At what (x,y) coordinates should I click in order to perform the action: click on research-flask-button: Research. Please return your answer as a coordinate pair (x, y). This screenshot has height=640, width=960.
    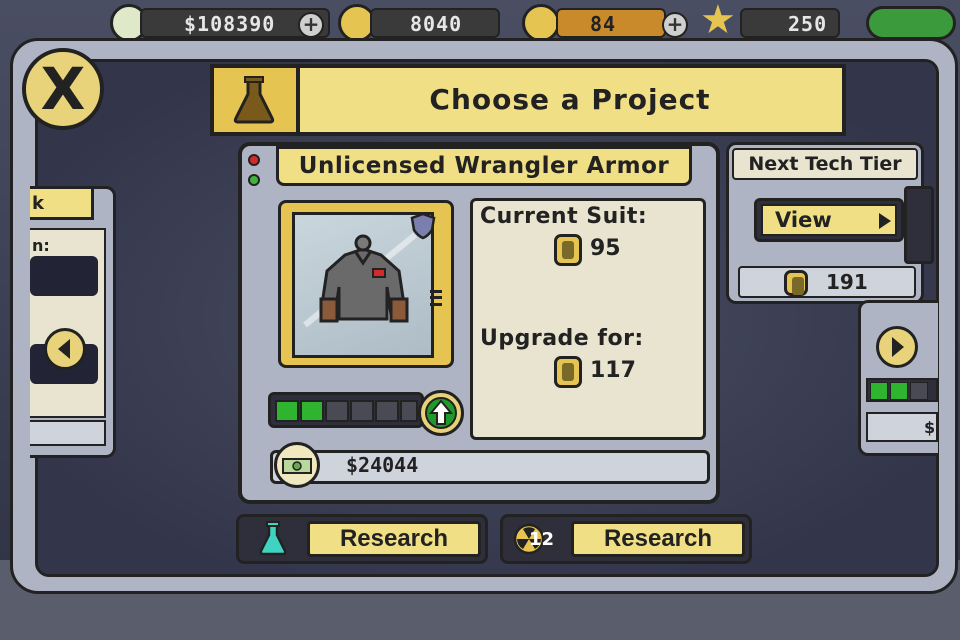
    Looking at the image, I should click on (362, 539).